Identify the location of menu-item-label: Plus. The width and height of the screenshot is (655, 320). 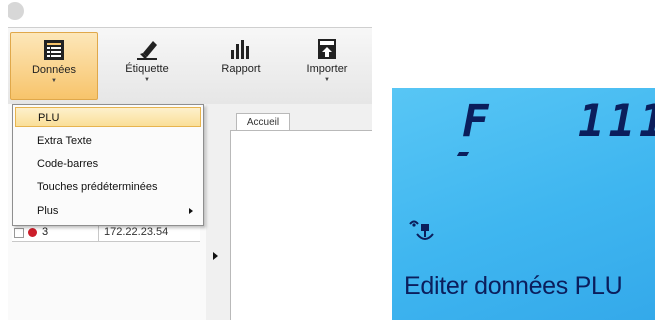
(48, 211).